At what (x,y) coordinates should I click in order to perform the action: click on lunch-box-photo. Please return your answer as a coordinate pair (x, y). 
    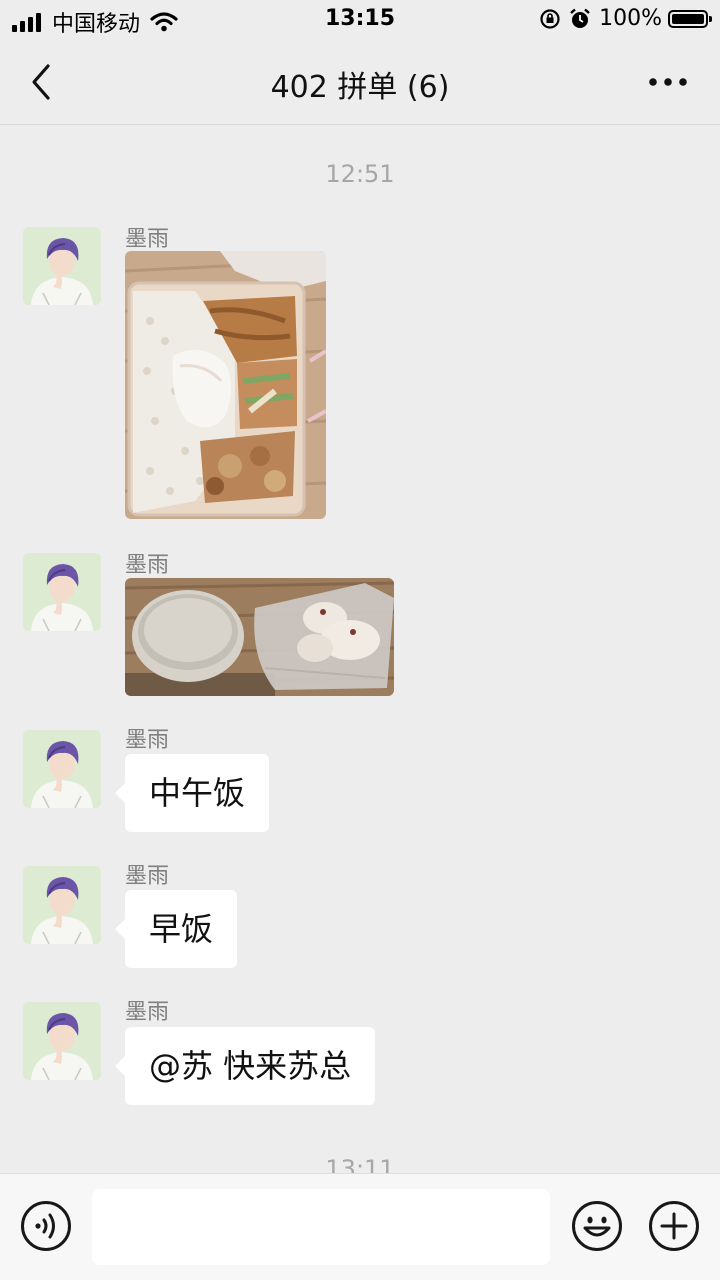
    Looking at the image, I should click on (225, 385).